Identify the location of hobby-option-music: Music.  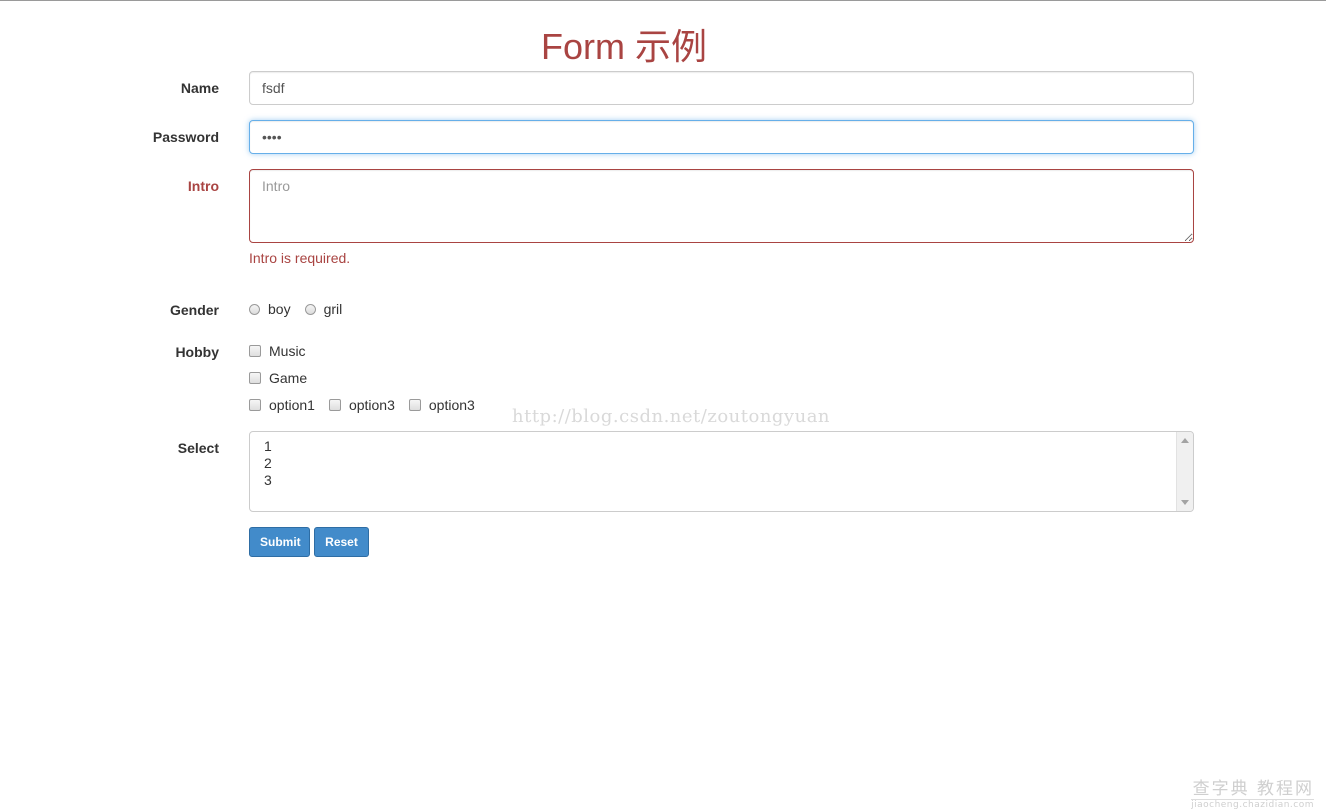
(277, 351).